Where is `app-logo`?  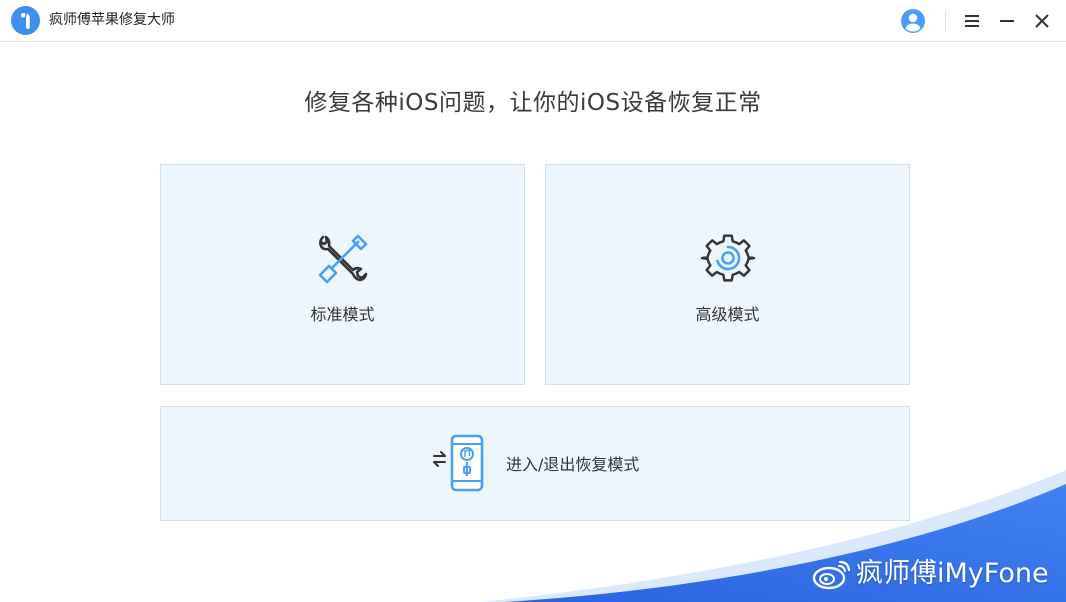 app-logo is located at coordinates (25, 20).